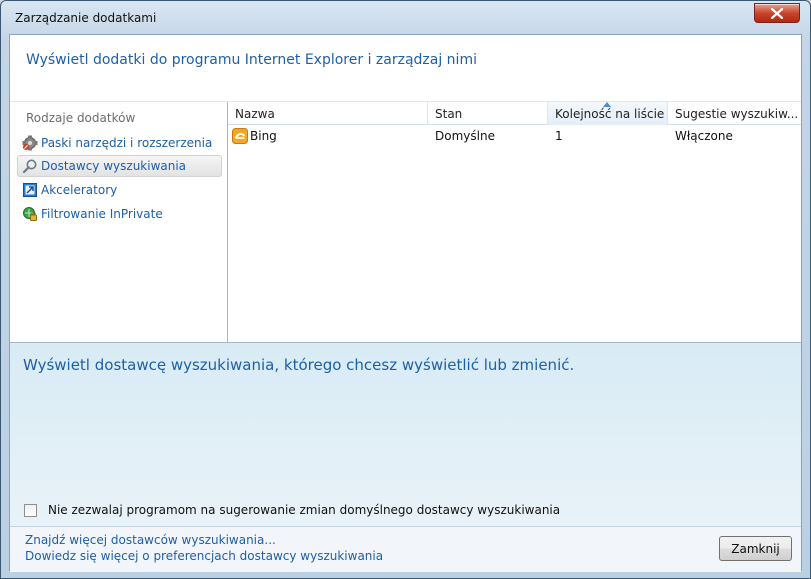  I want to click on sidebar-item-label: Dostawcy wyszukiwania, so click(114, 166).